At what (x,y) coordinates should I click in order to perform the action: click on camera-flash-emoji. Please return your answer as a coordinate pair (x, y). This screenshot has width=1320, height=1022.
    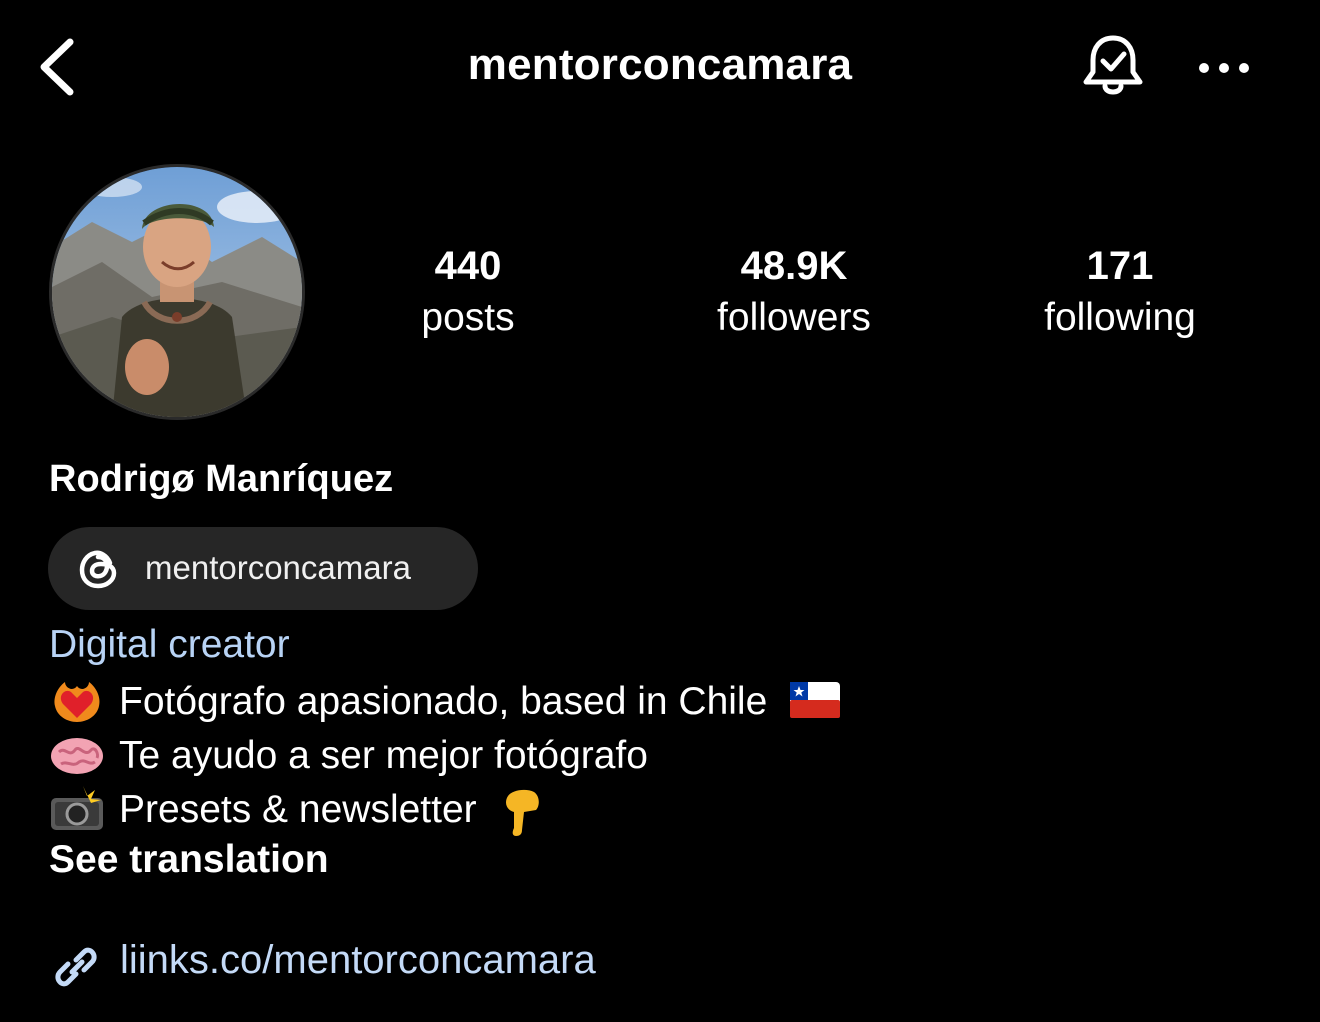
    Looking at the image, I should click on (77, 808).